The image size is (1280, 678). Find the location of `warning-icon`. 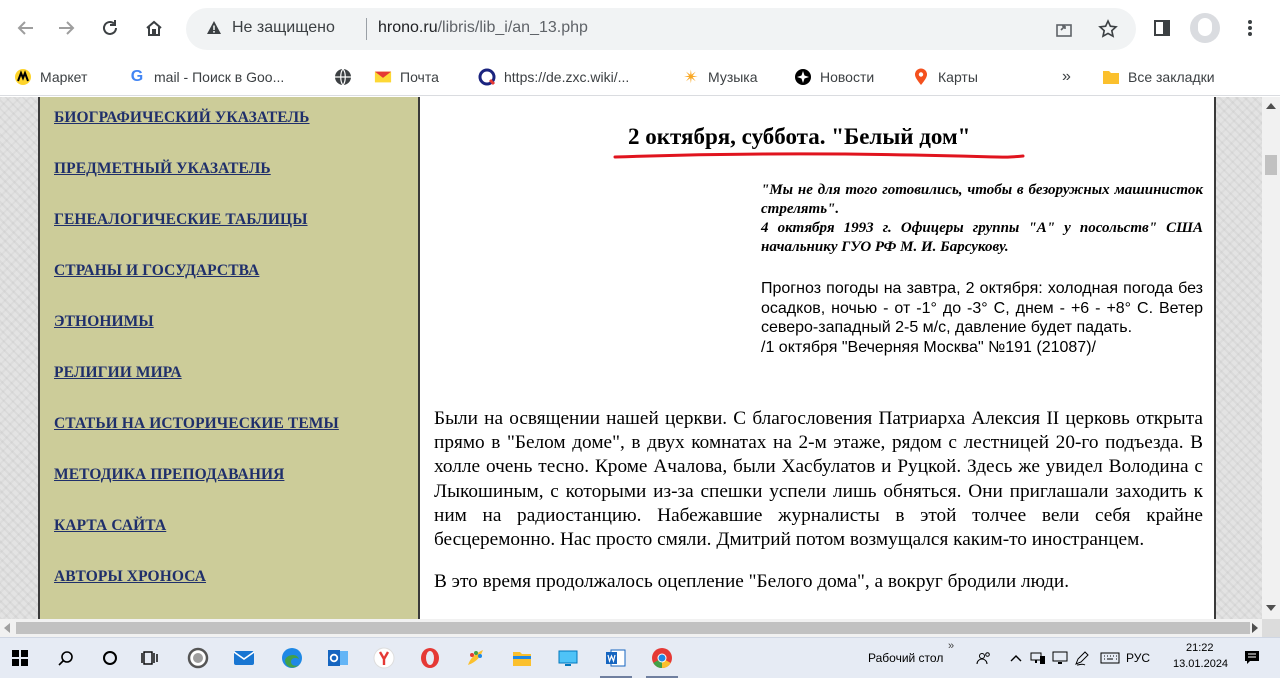

warning-icon is located at coordinates (214, 28).